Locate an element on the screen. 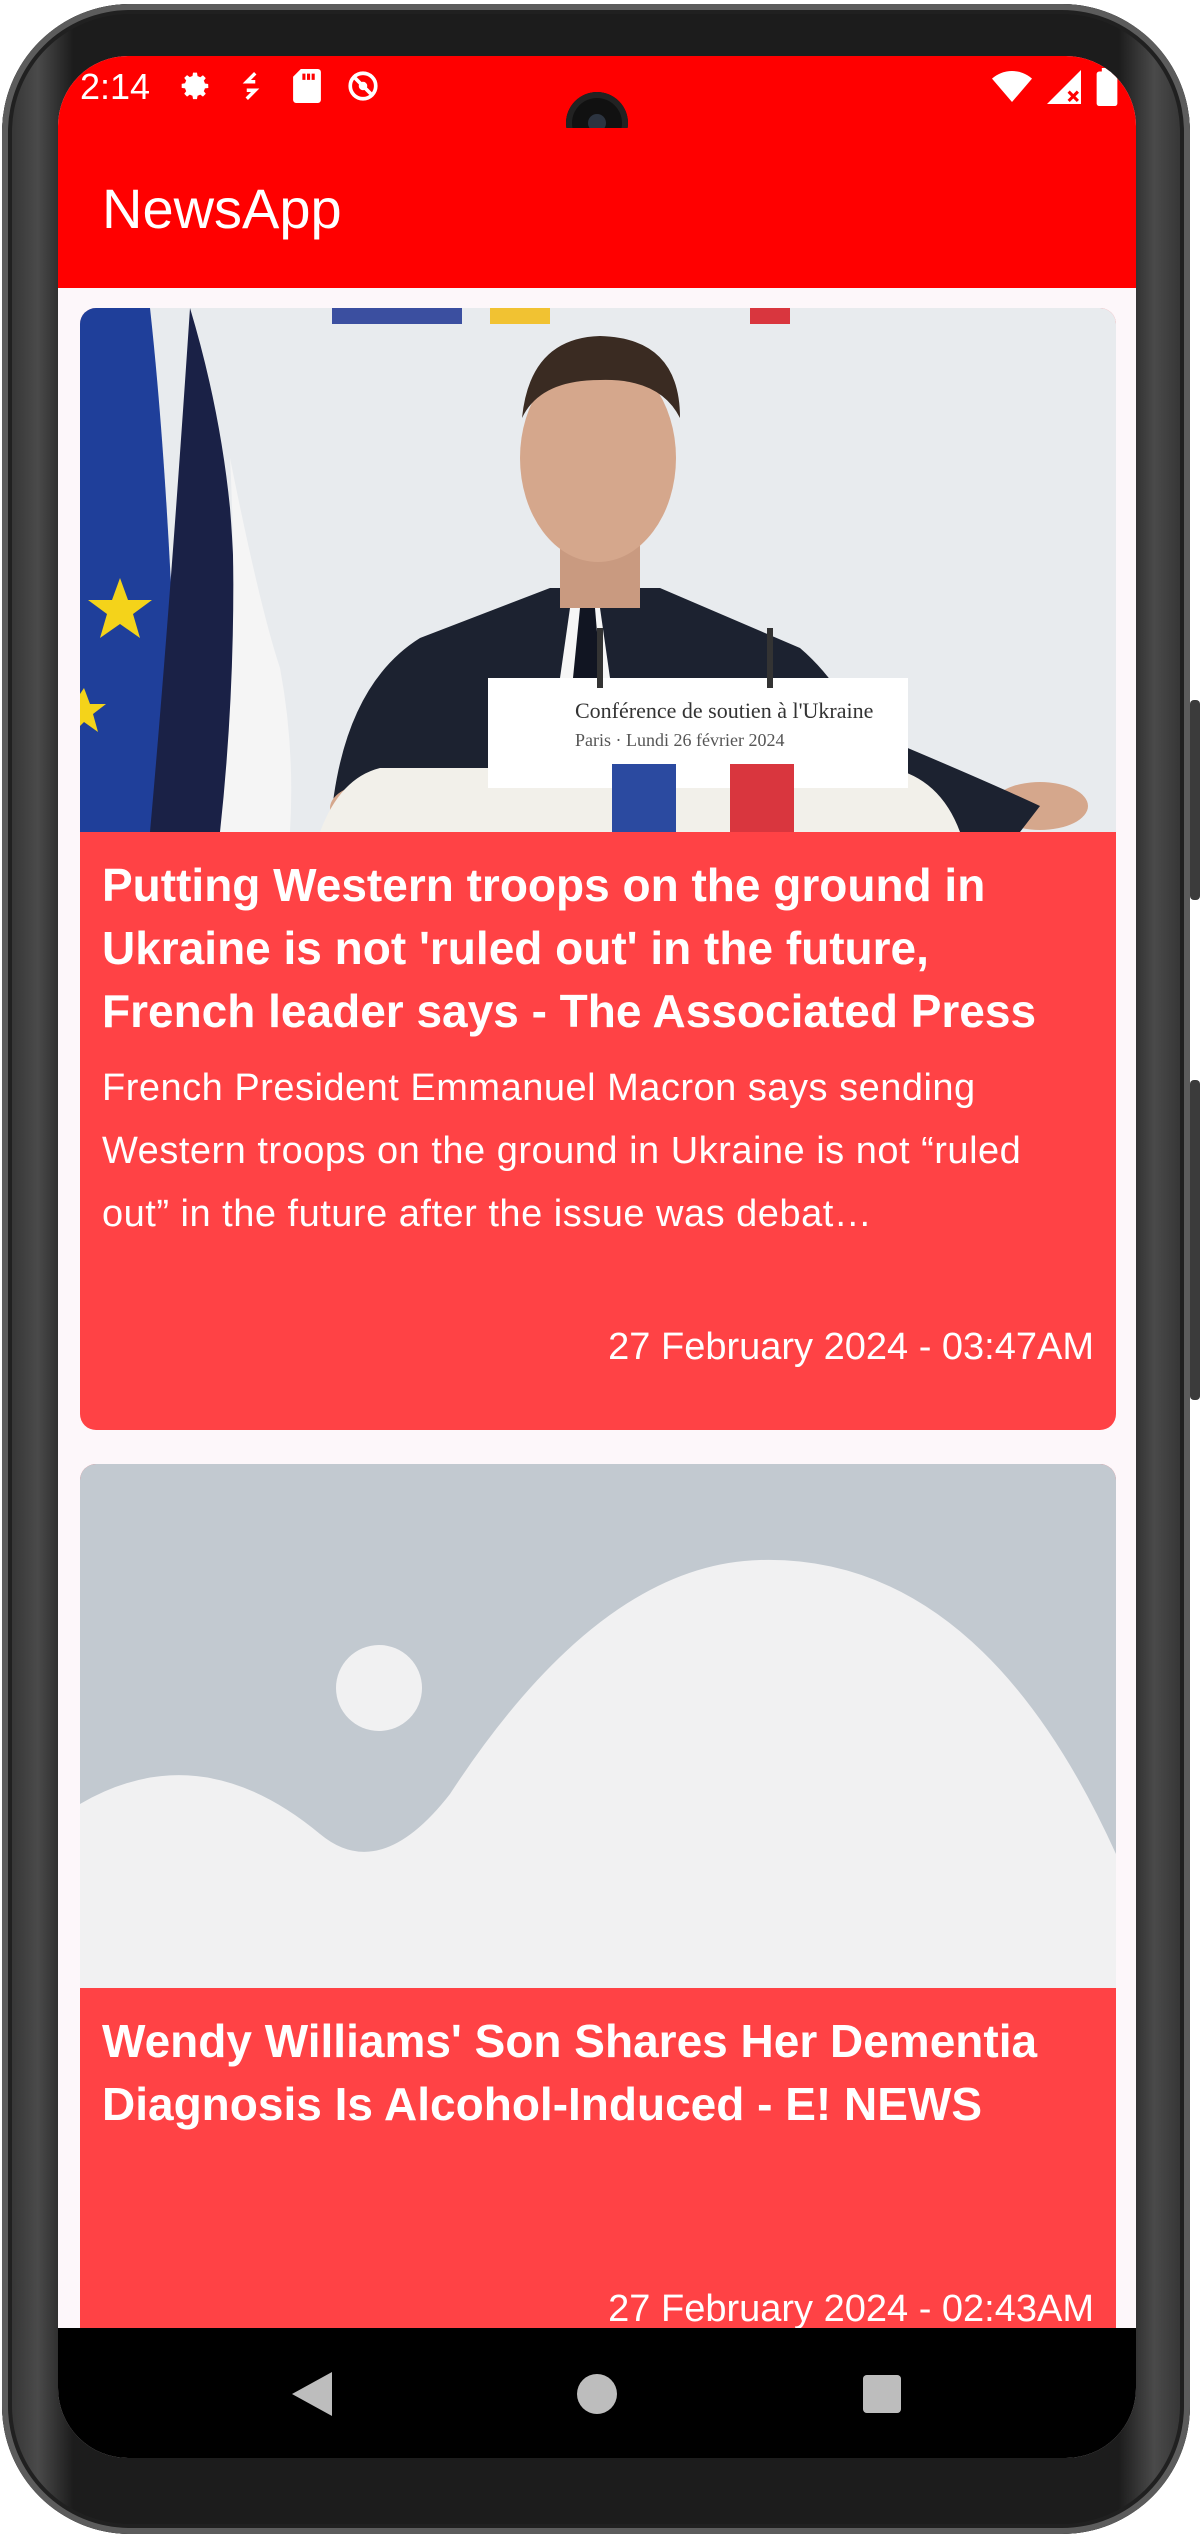 This screenshot has height=2541, width=1200. back-icon is located at coordinates (312, 2394).